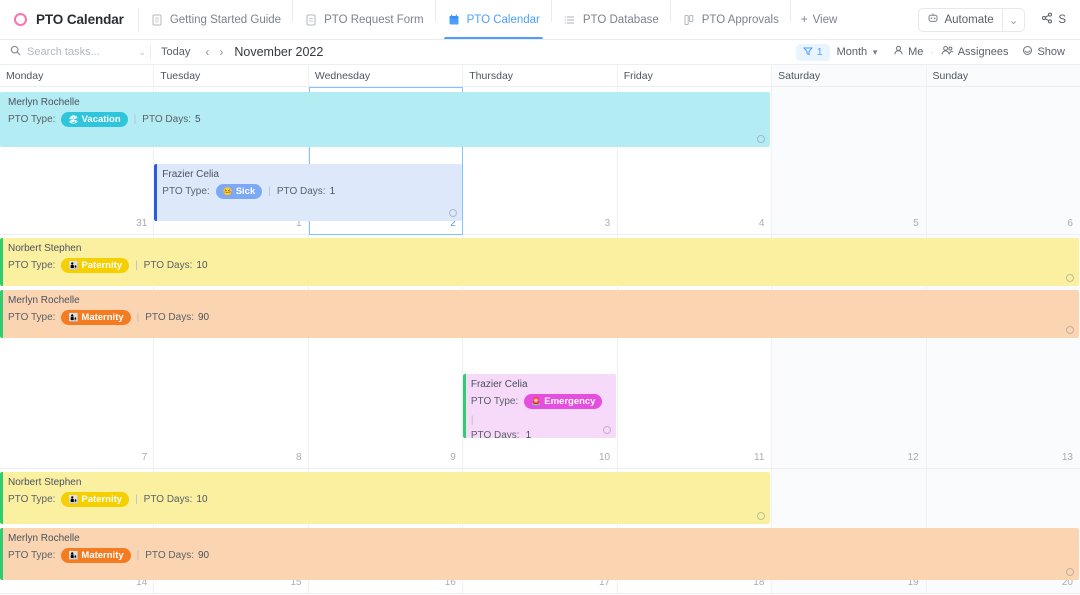 The width and height of the screenshot is (1080, 595). What do you see at coordinates (1043, 52) in the screenshot?
I see `show-options-button: Show` at bounding box center [1043, 52].